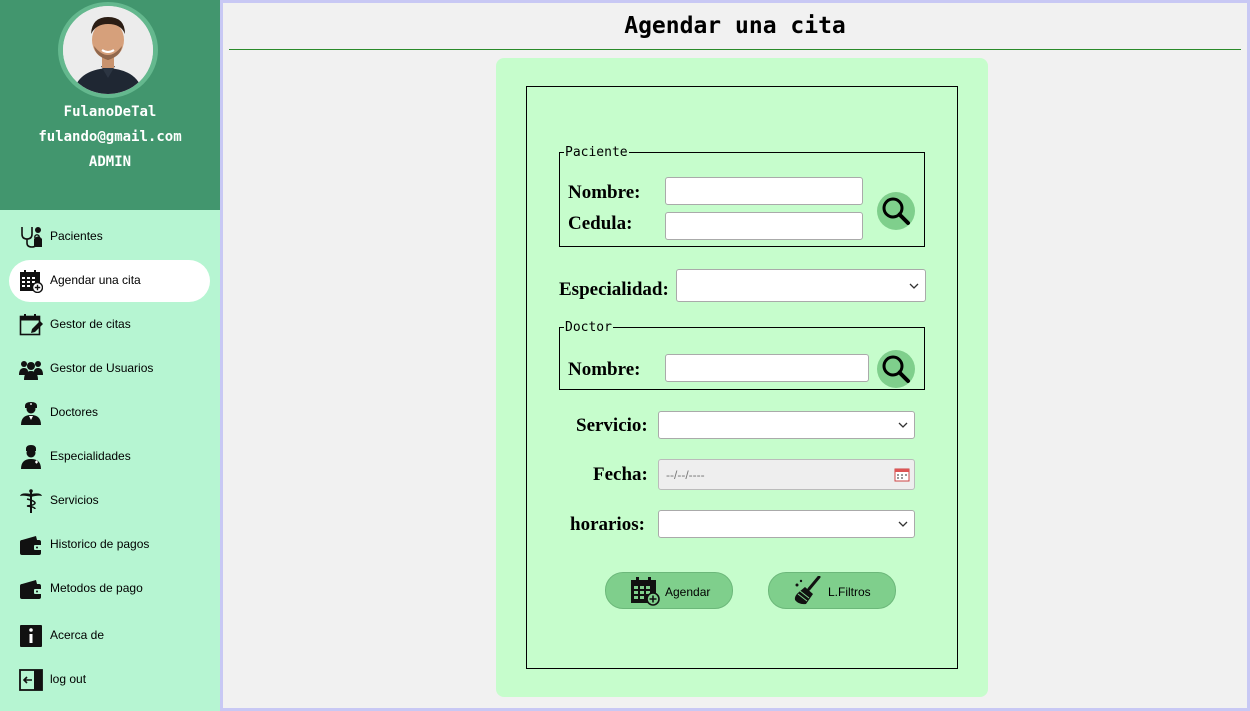 The width and height of the screenshot is (1250, 711). What do you see at coordinates (764, 226) in the screenshot?
I see `paciente-cedula-input` at bounding box center [764, 226].